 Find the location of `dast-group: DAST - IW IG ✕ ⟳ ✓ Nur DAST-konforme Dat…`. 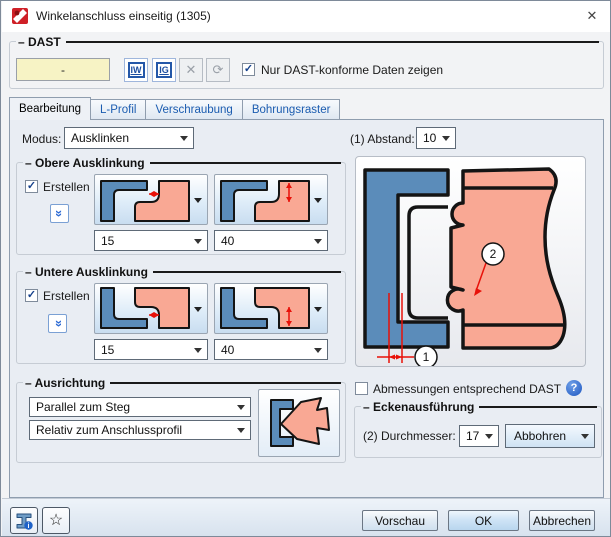

dast-group: DAST - IW IG ✕ ⟳ ✓ Nur DAST-konforme Dat… is located at coordinates (306, 61).